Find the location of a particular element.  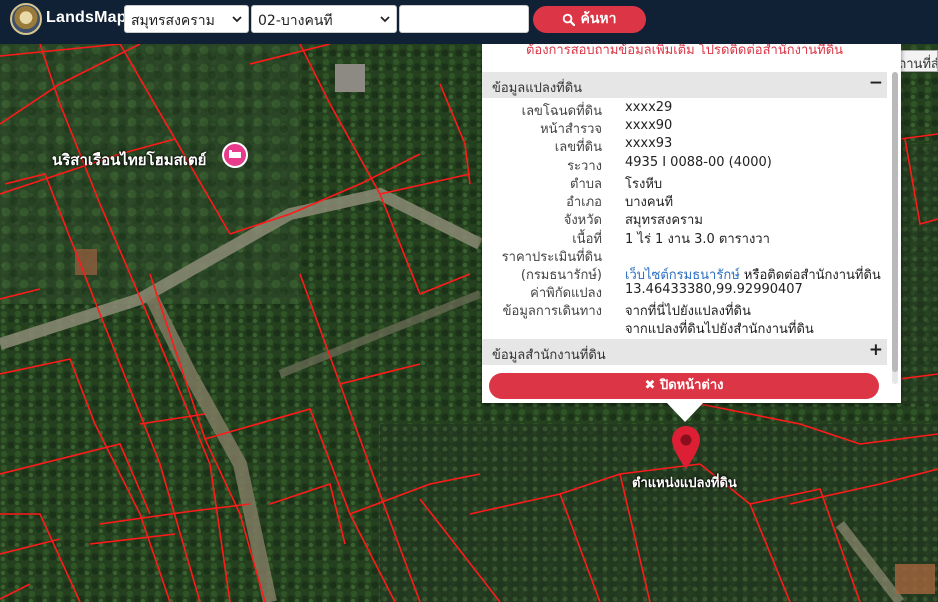

info-key: เลขที่ดิน is located at coordinates (578, 147).